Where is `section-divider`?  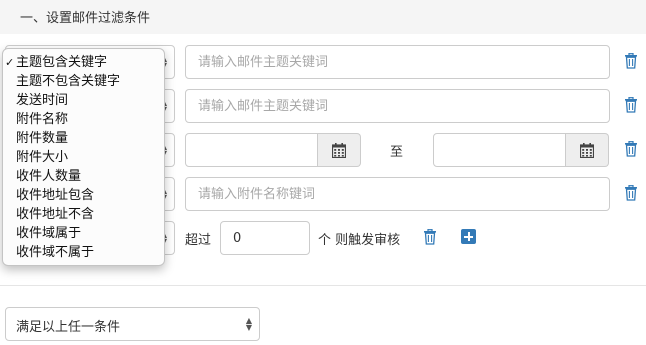 section-divider is located at coordinates (323, 285).